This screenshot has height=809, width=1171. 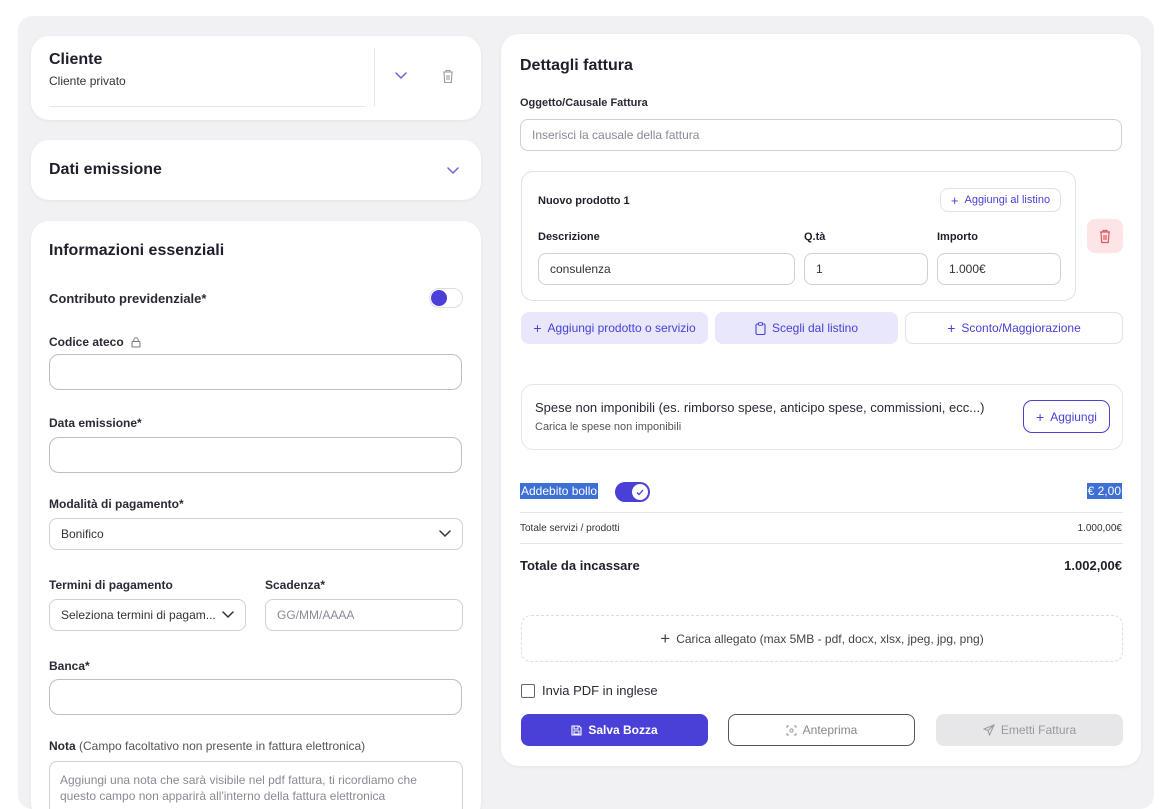 I want to click on termini-label: Termini di pagamento, so click(x=111, y=585).